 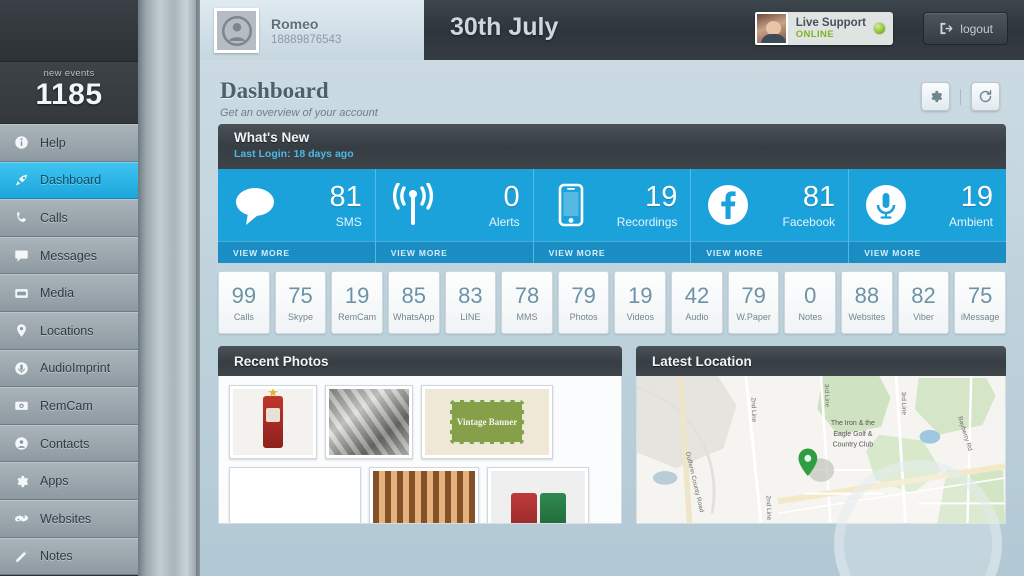 What do you see at coordinates (470, 302) in the screenshot?
I see `stat-tile-line: 83 LINE` at bounding box center [470, 302].